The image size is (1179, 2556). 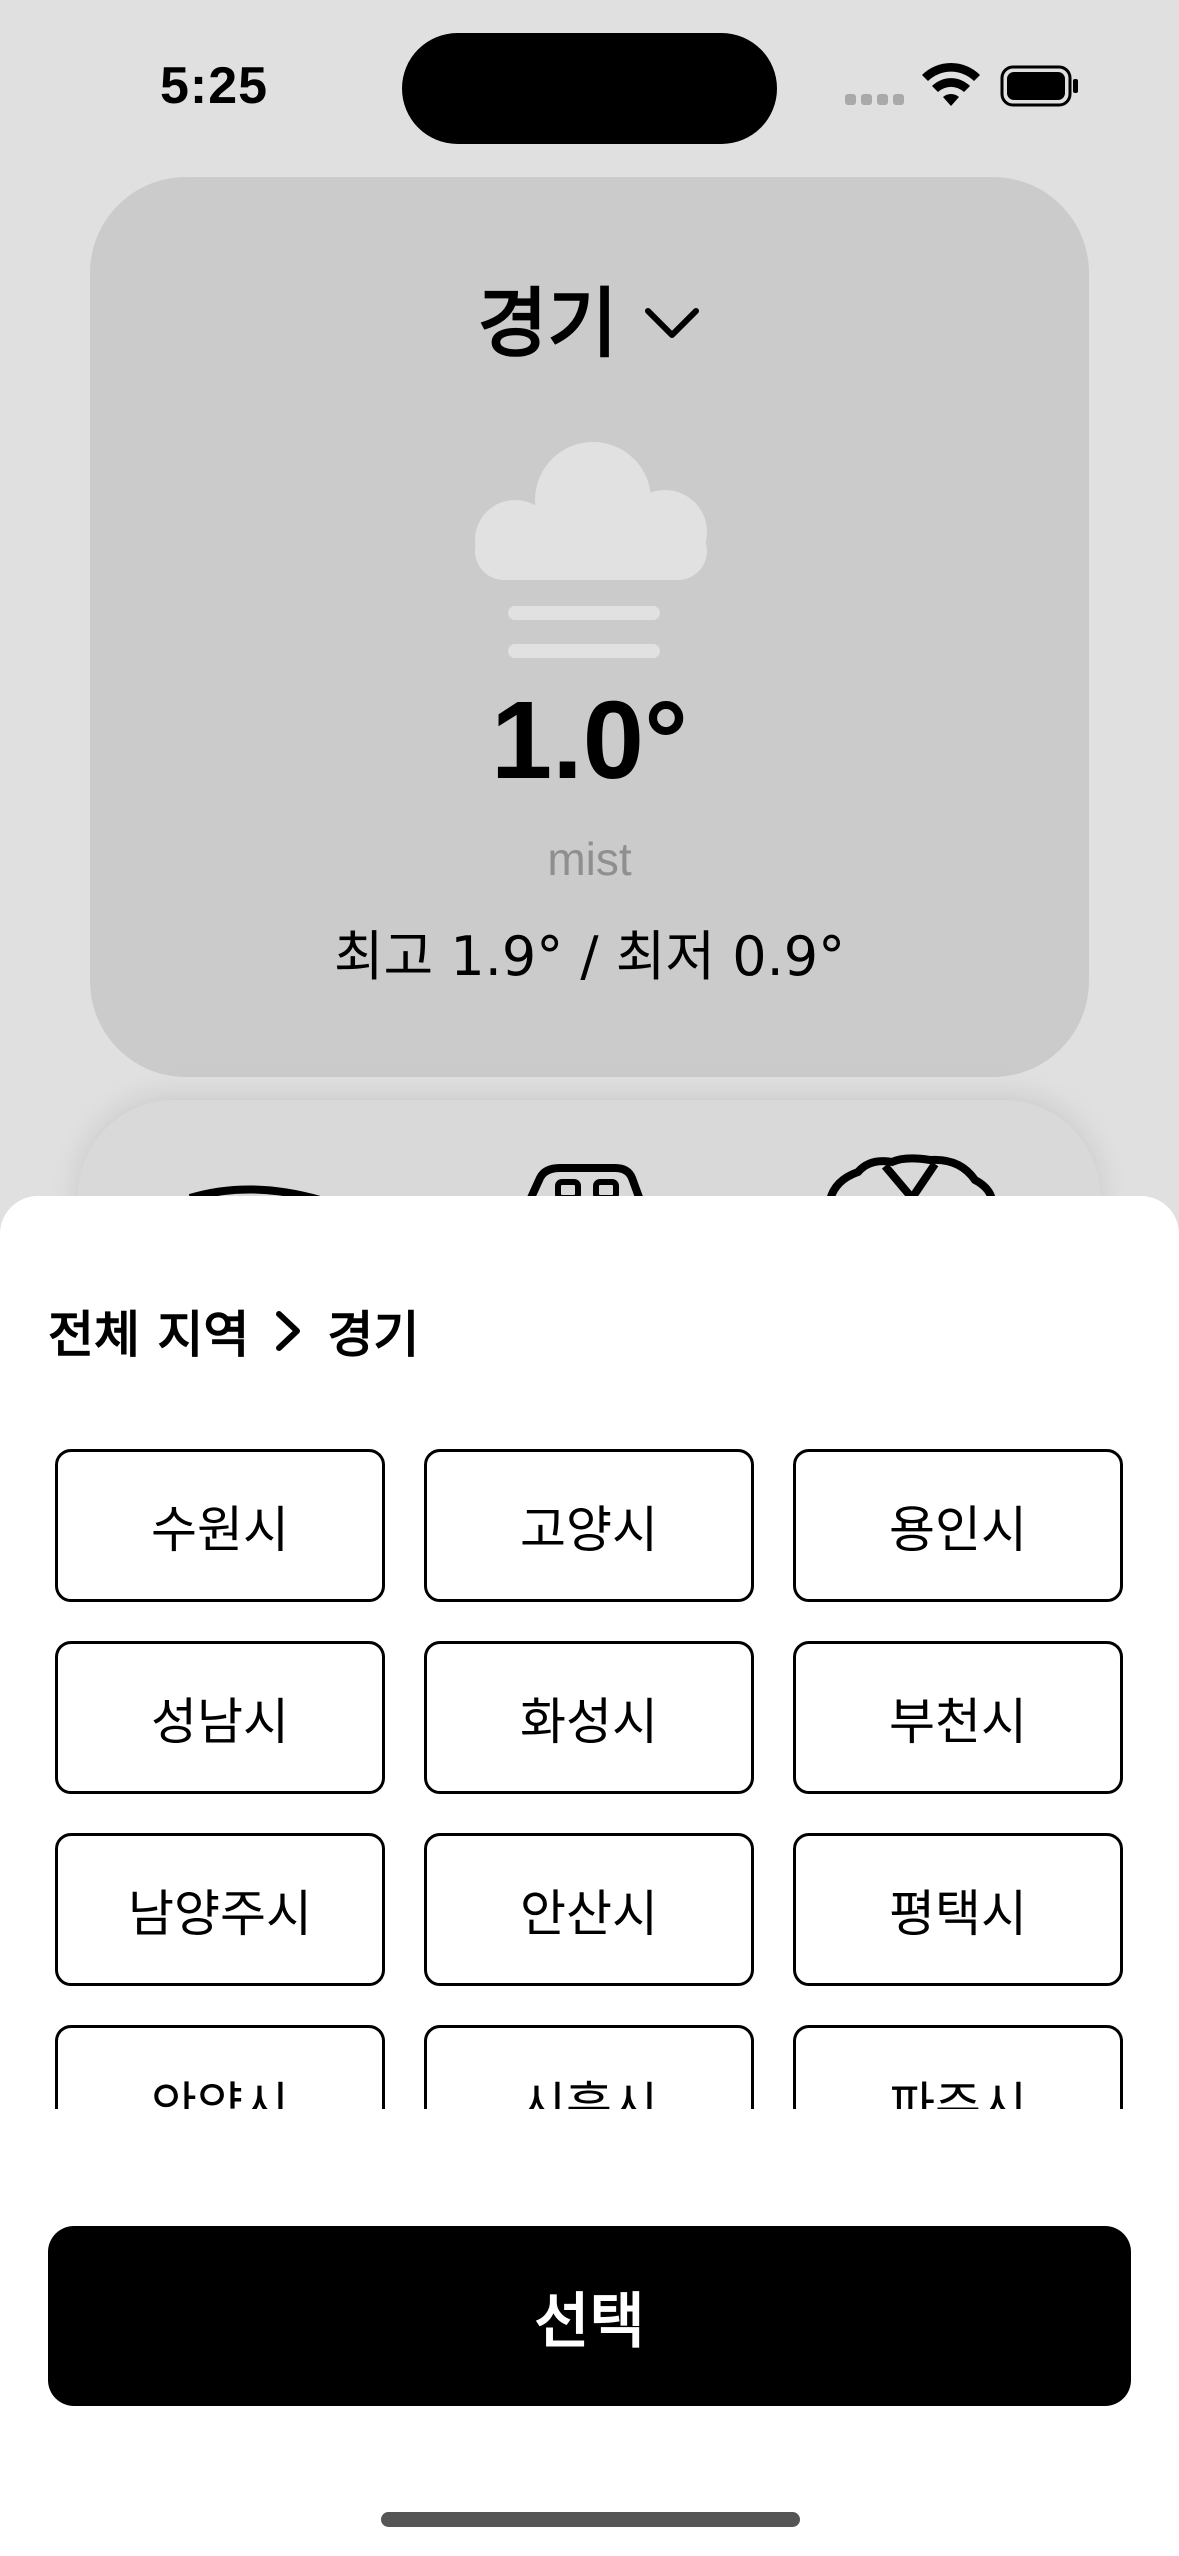 I want to click on region-selector: 경기, so click(x=589, y=317).